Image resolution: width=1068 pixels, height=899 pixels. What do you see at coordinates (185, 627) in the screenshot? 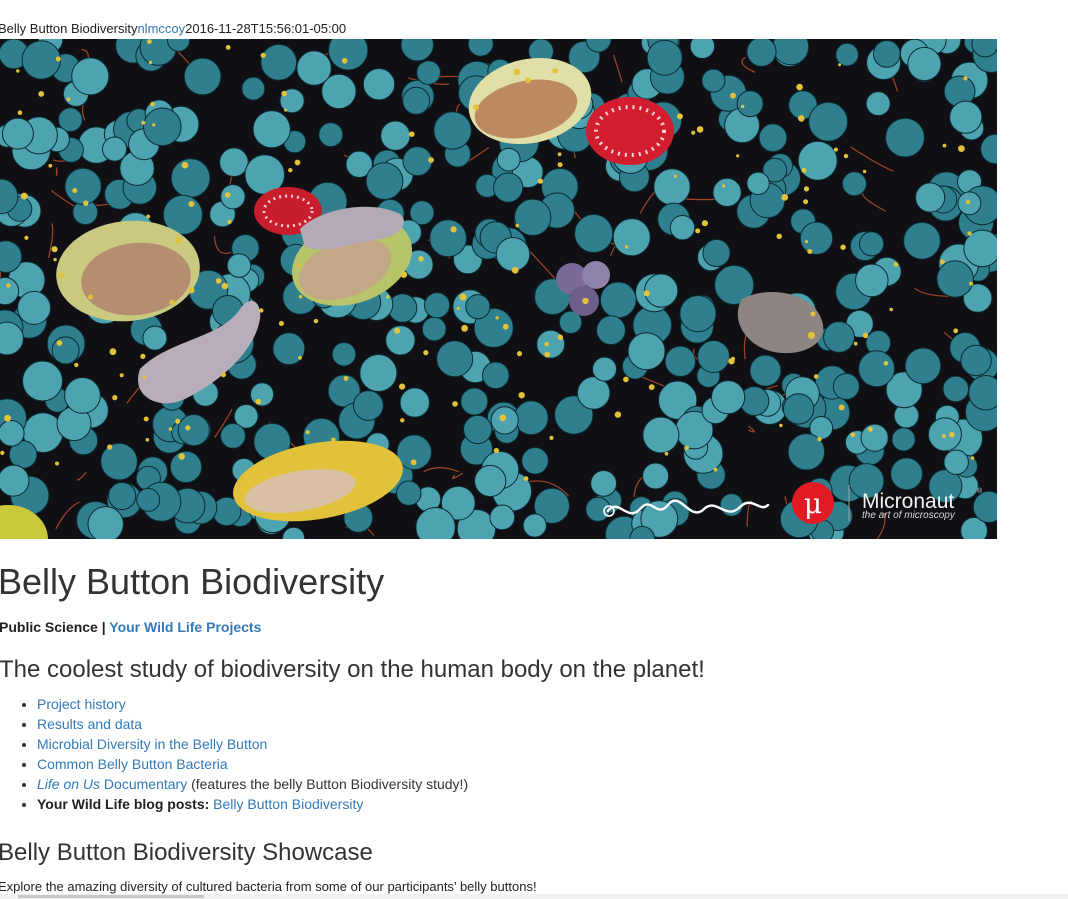
I see `projects-link: Your Wild Life Projects` at bounding box center [185, 627].